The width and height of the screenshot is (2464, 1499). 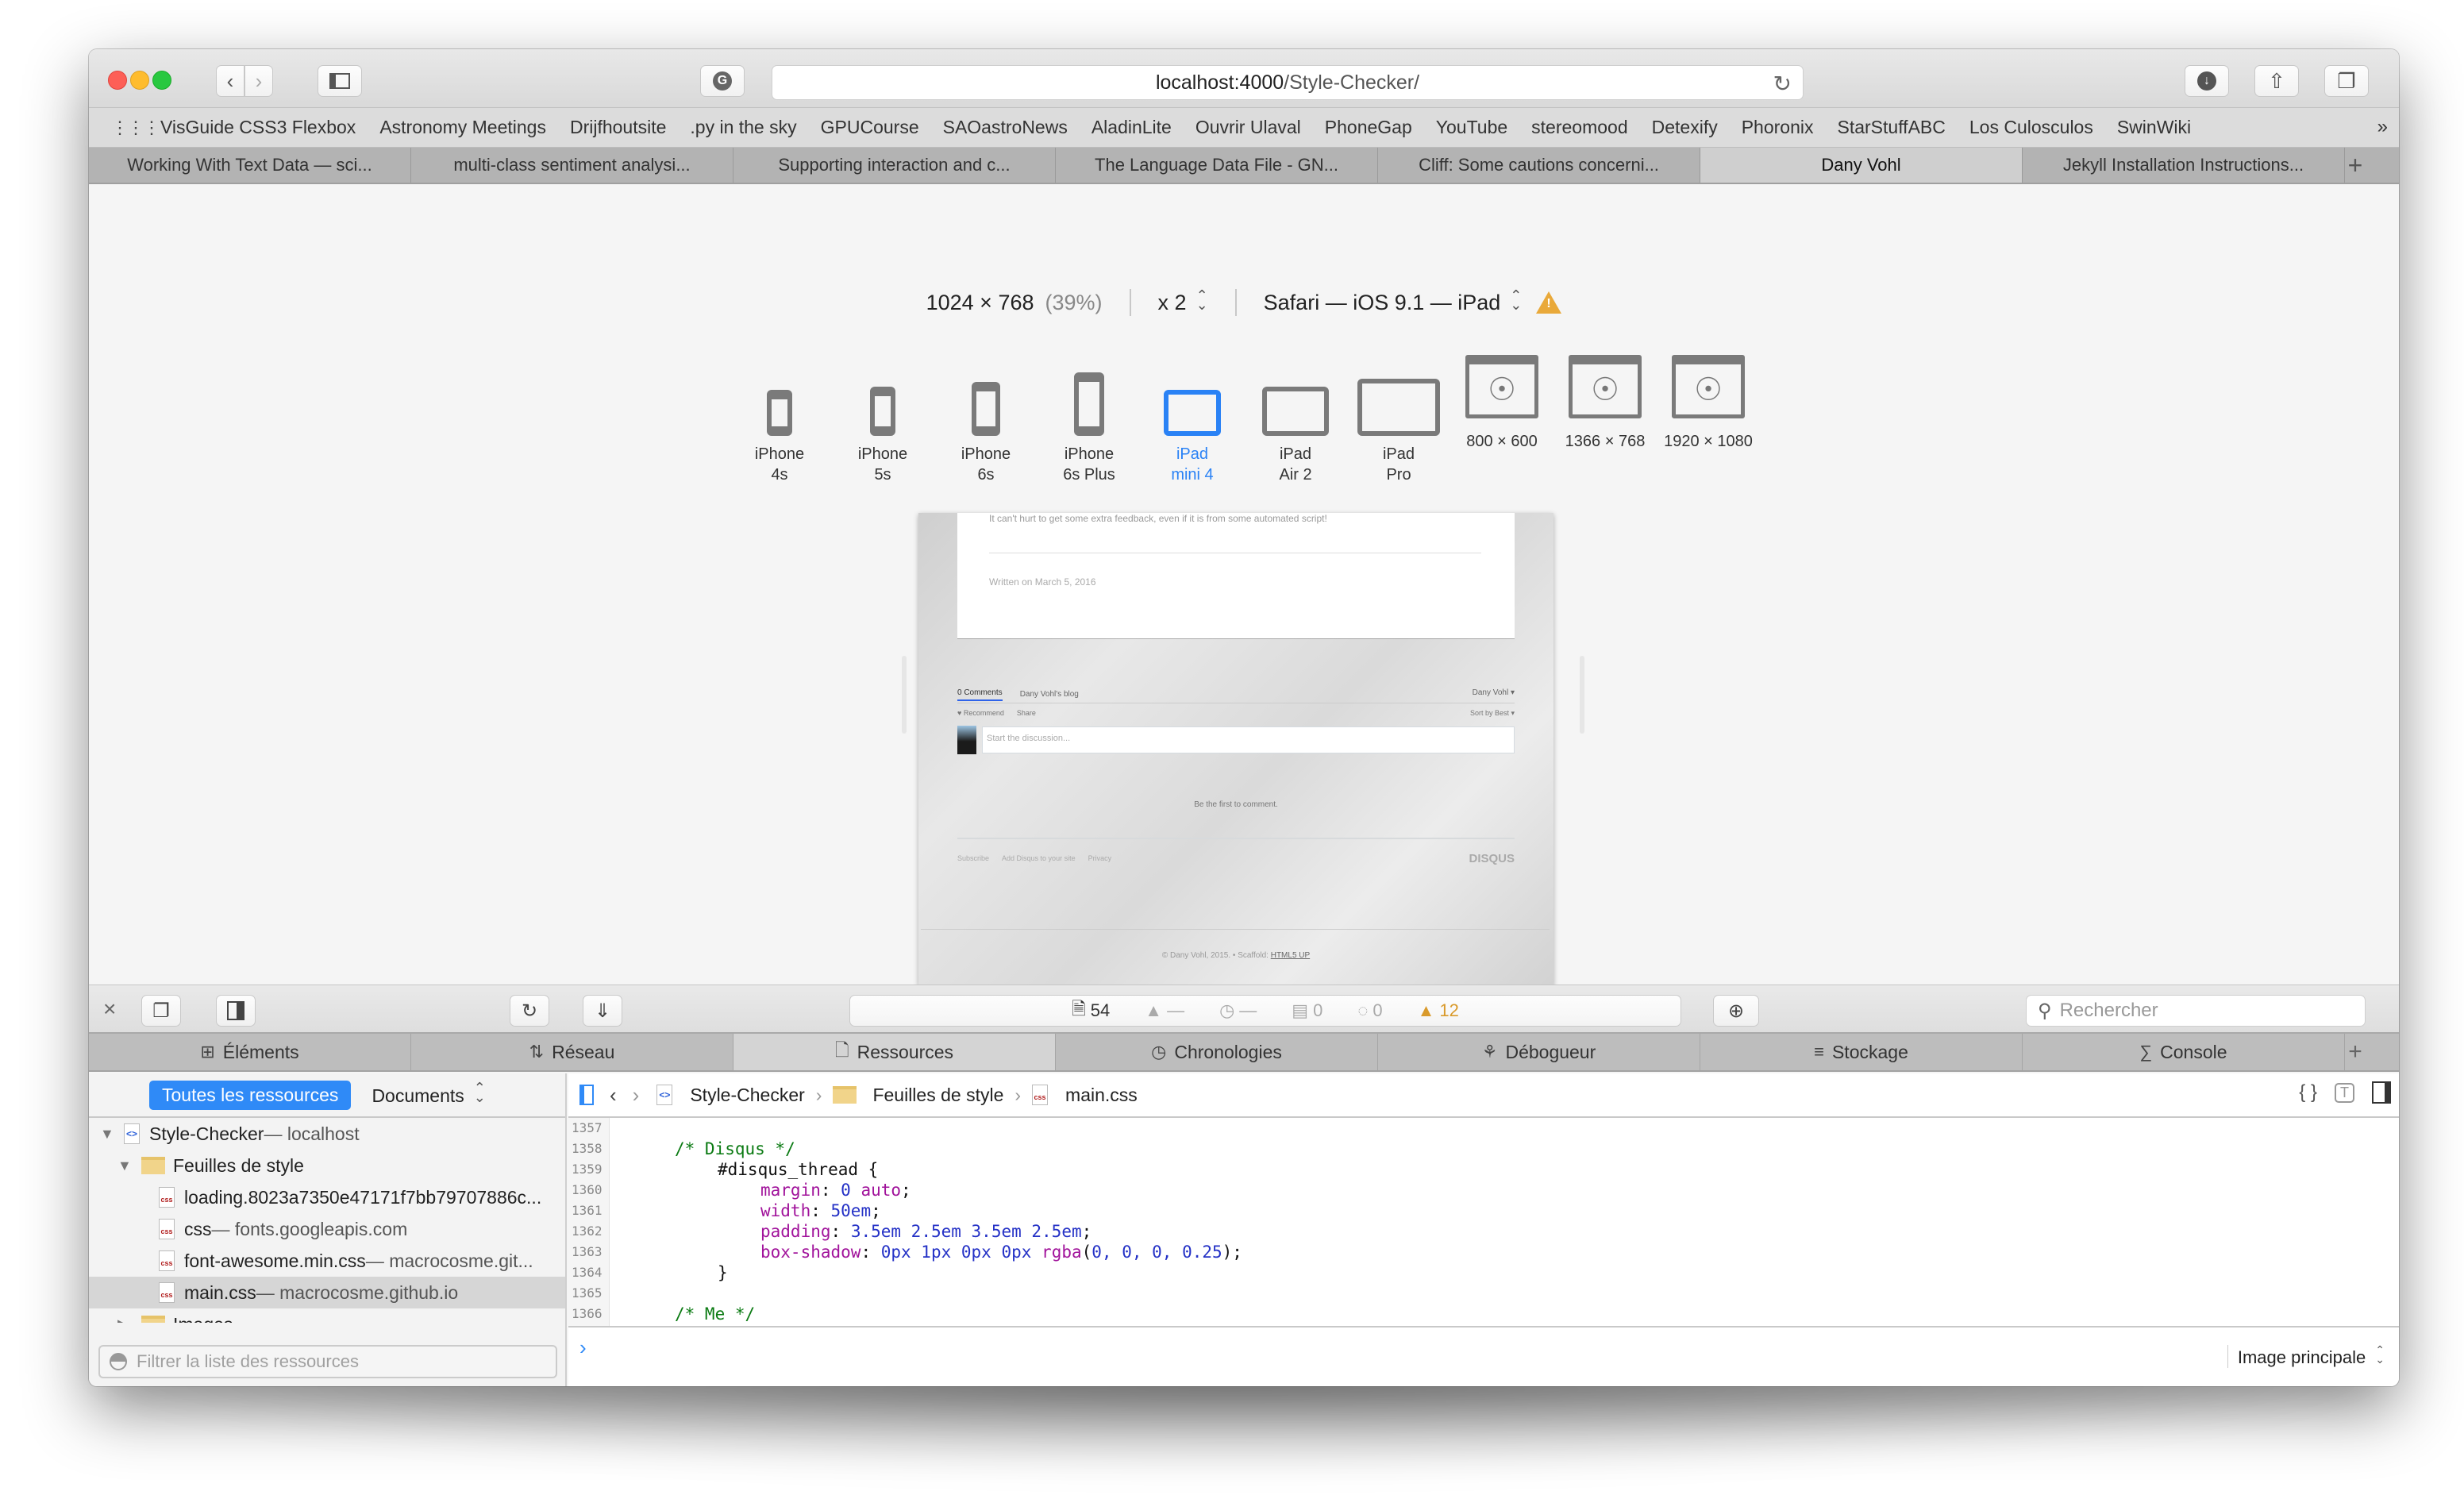 I want to click on inspector-tab-debugger: ⚘ Débogueur, so click(x=1539, y=1052).